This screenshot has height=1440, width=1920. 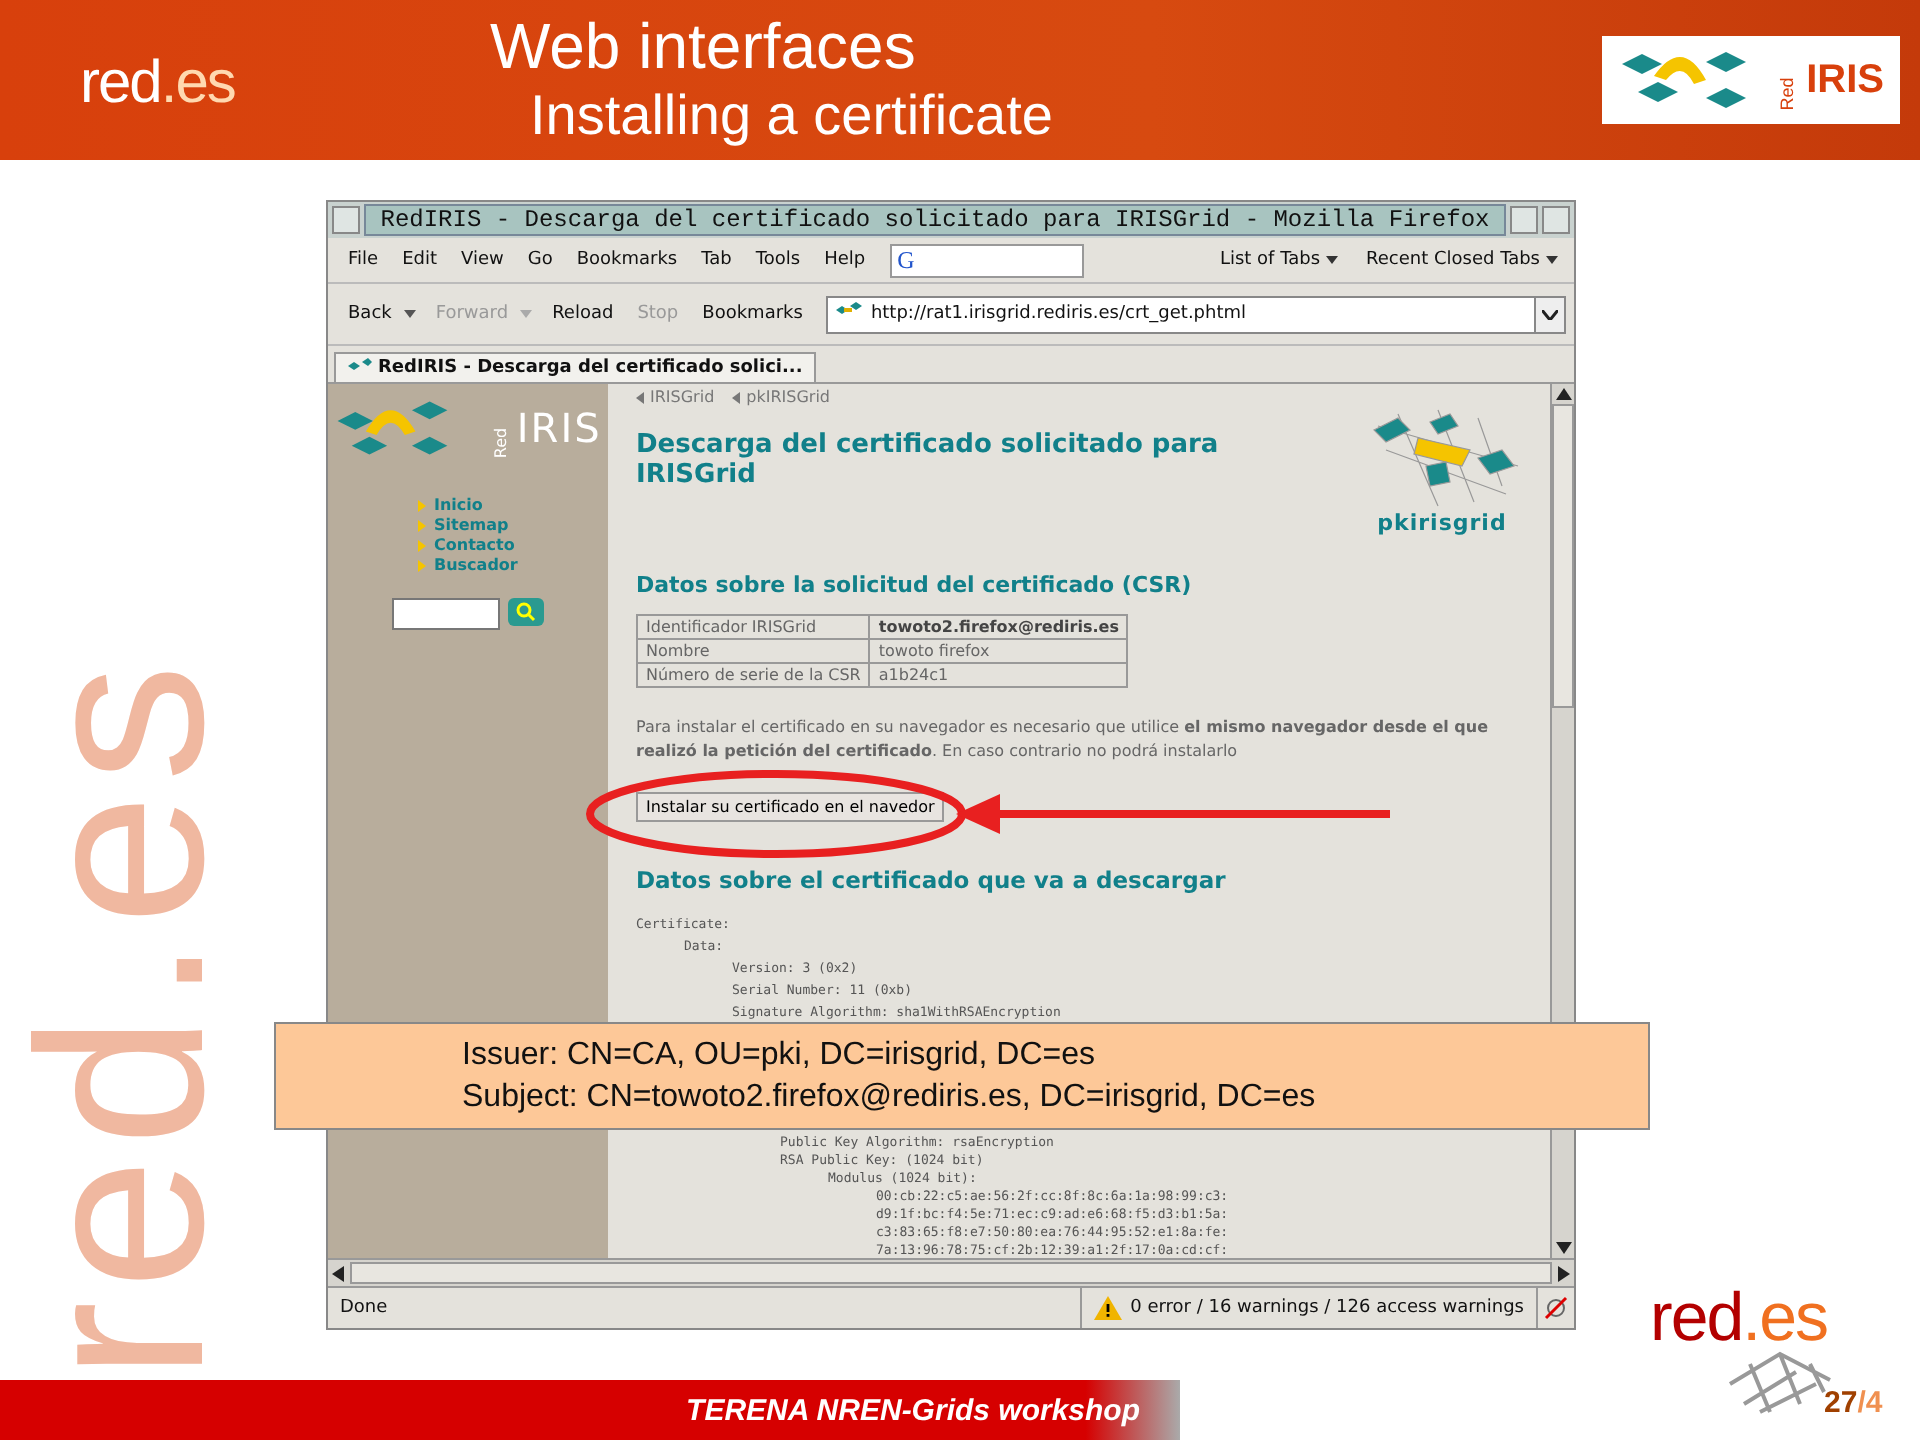 I want to click on callout-text: Issuer: CN=CA, OU=pki, DC=irisgrid, DC=es, so click(x=780, y=1056).